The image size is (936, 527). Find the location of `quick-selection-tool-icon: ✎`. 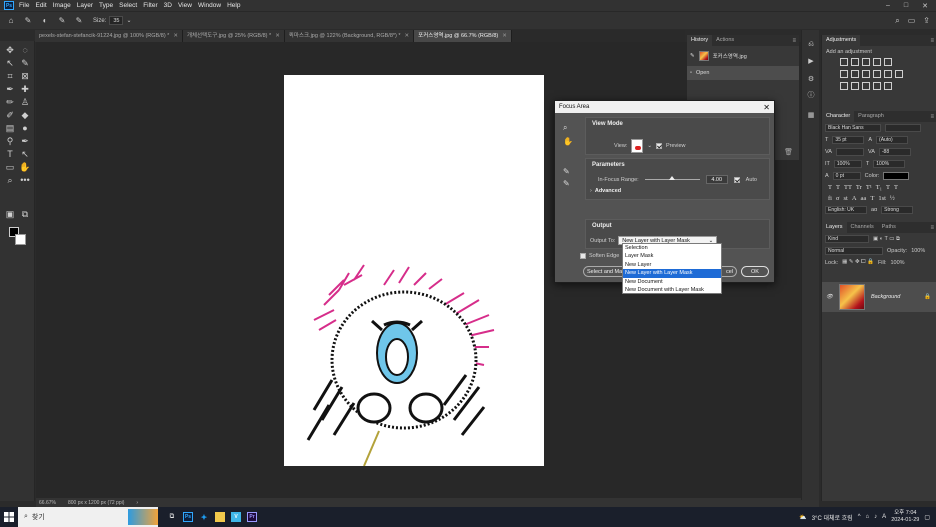

quick-selection-tool-icon: ✎ is located at coordinates (25, 63).